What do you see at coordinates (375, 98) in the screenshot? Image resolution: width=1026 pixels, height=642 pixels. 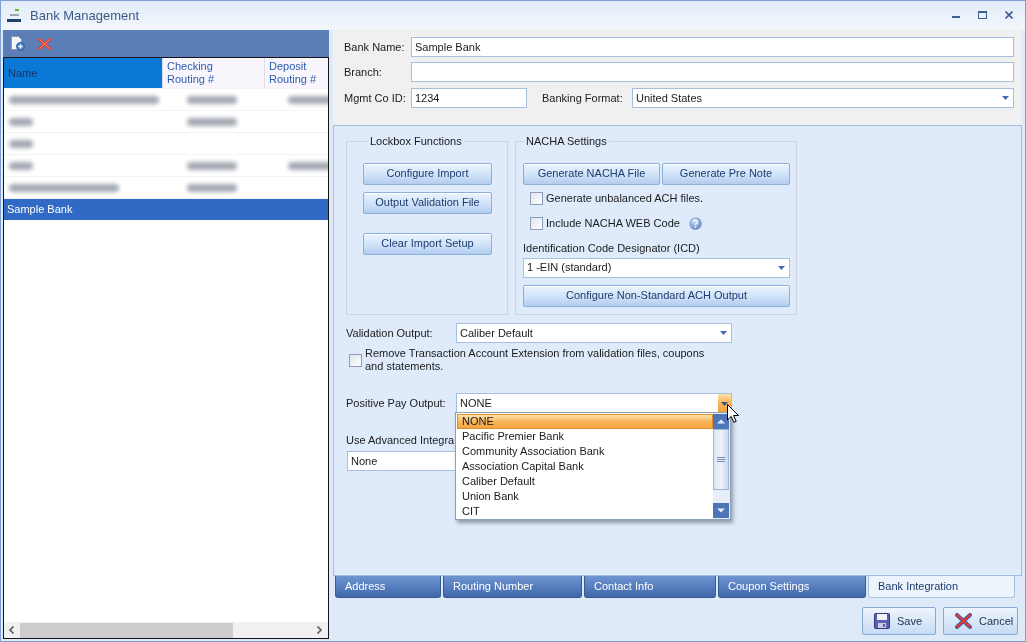 I see `field-label: Mgmt Co ID:` at bounding box center [375, 98].